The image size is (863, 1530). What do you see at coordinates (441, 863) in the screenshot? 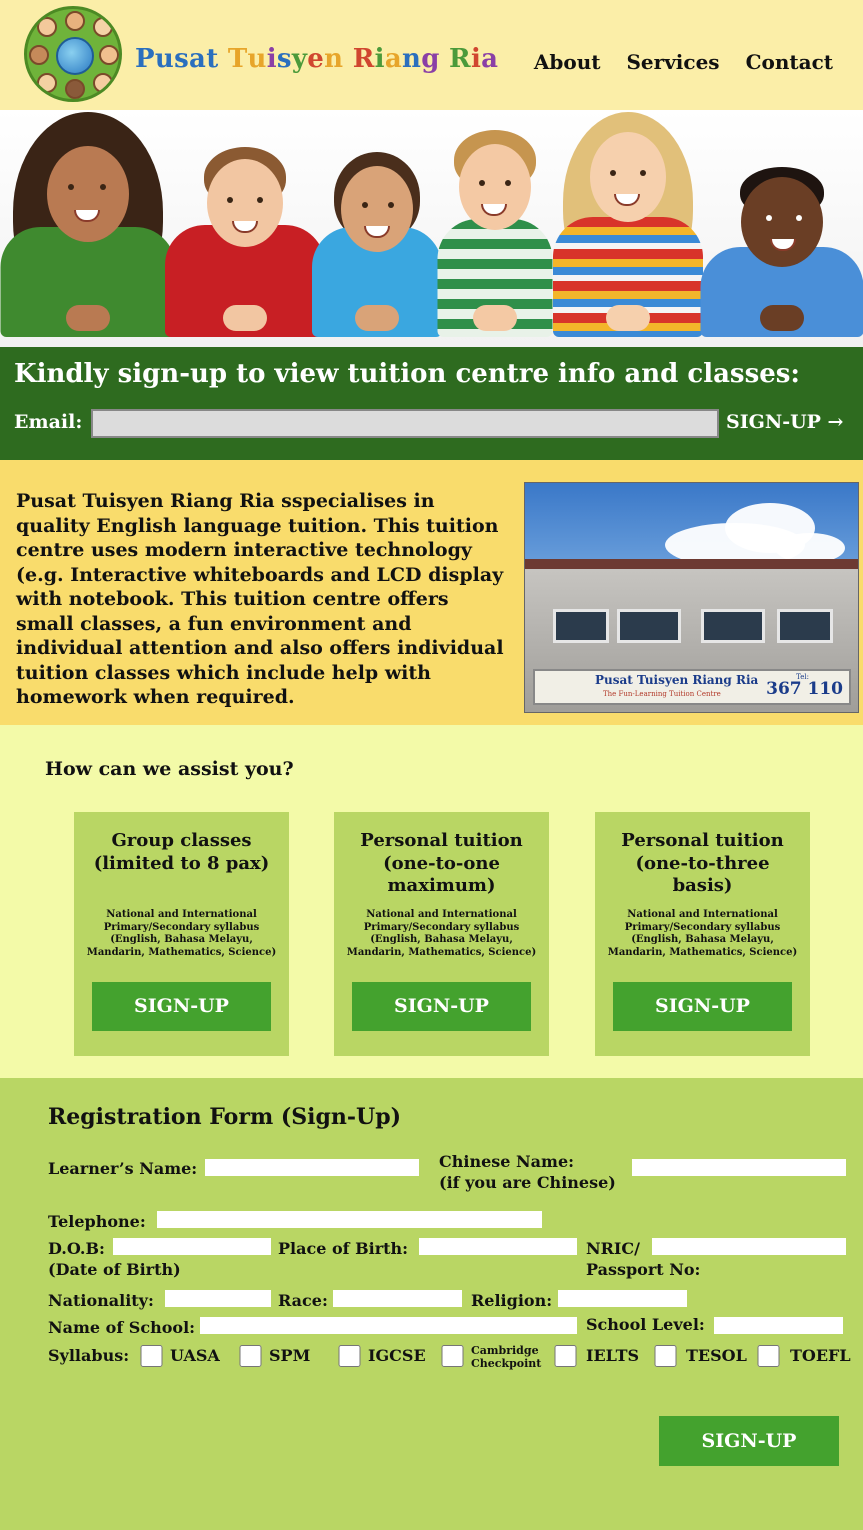
I see `service-card-title: Personal tuition (one-to-one maximum)` at bounding box center [441, 863].